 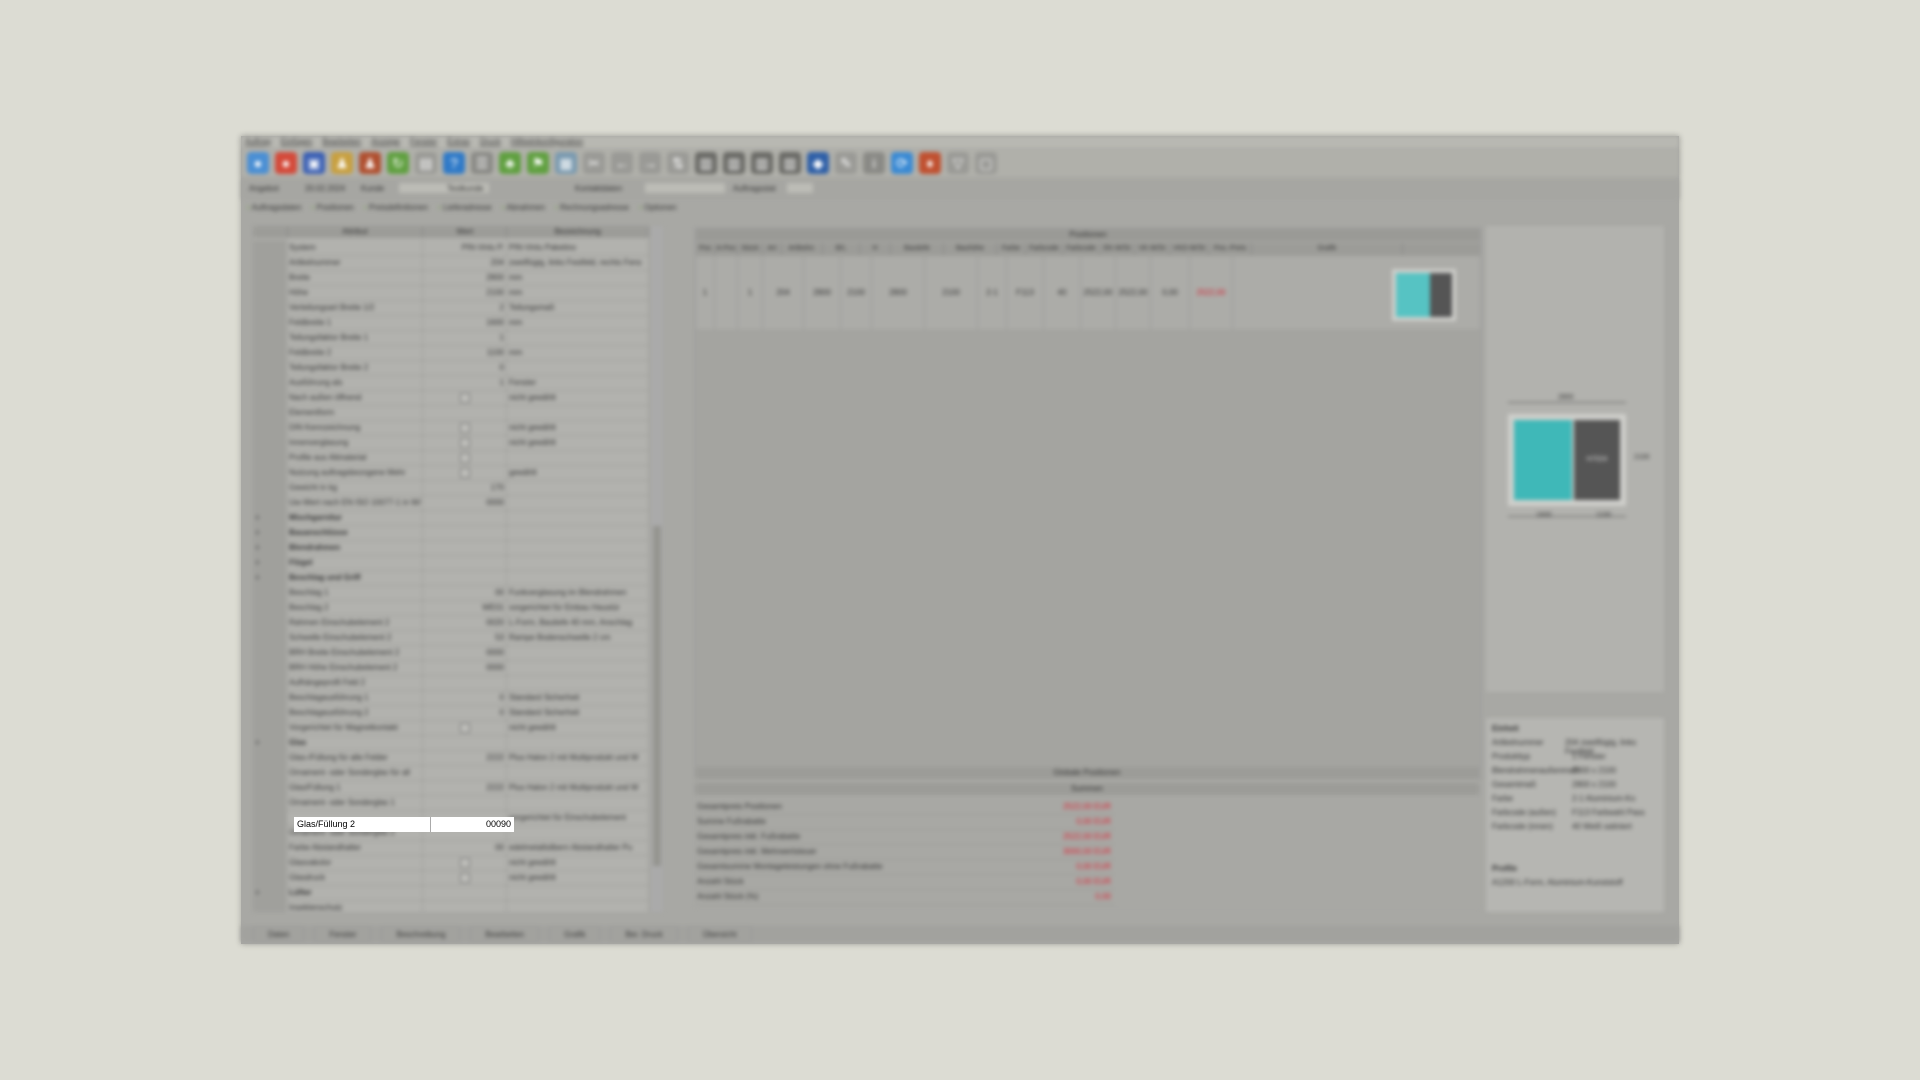 I want to click on table-row: Elementform, so click(x=451, y=413).